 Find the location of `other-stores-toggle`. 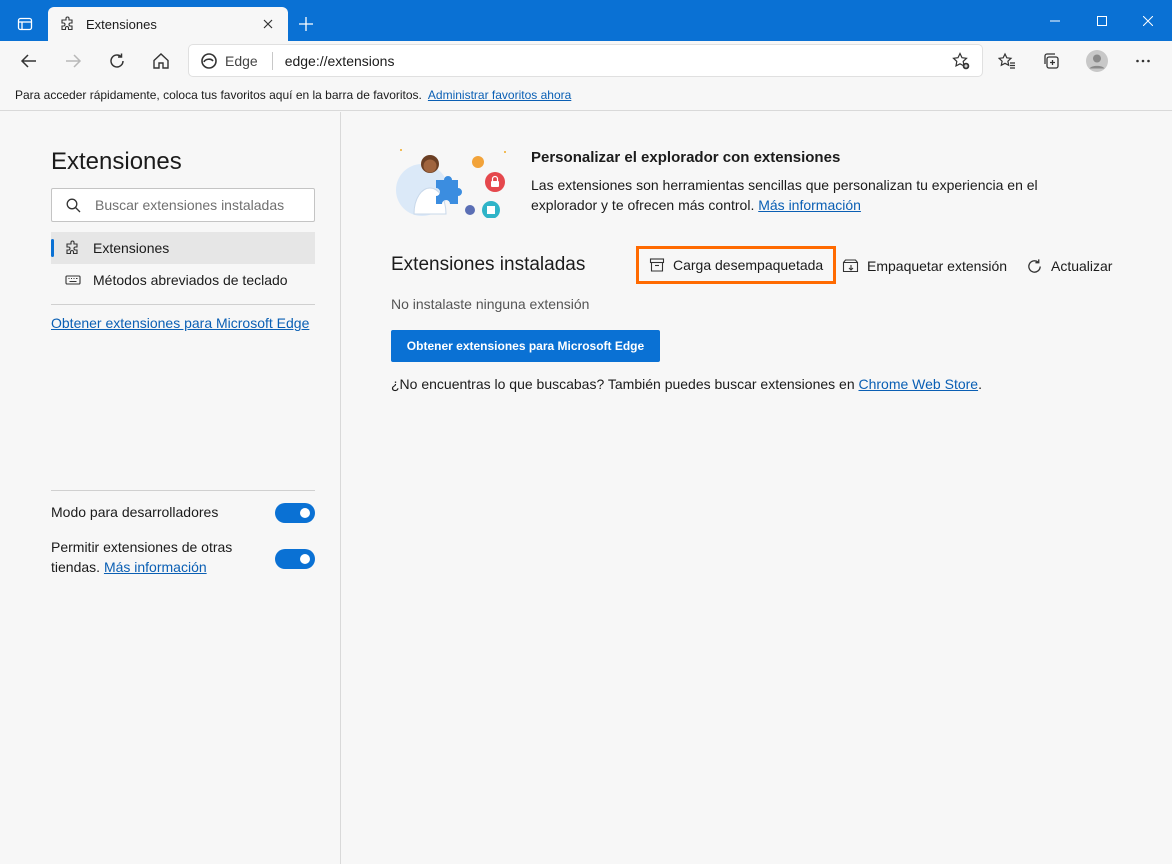

other-stores-toggle is located at coordinates (295, 559).